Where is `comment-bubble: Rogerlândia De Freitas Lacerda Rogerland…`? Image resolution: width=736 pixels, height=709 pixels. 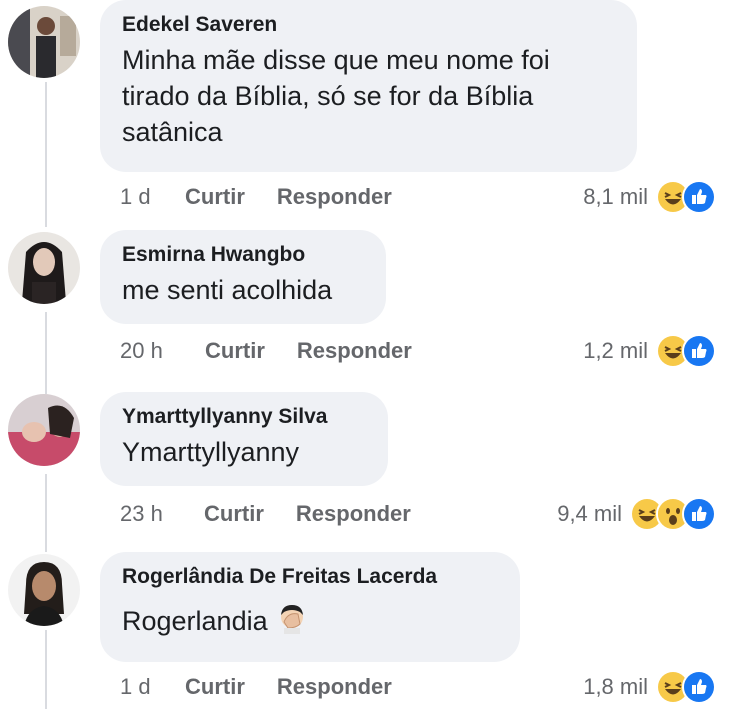
comment-bubble: Rogerlândia De Freitas Lacerda Rogerland… is located at coordinates (310, 607).